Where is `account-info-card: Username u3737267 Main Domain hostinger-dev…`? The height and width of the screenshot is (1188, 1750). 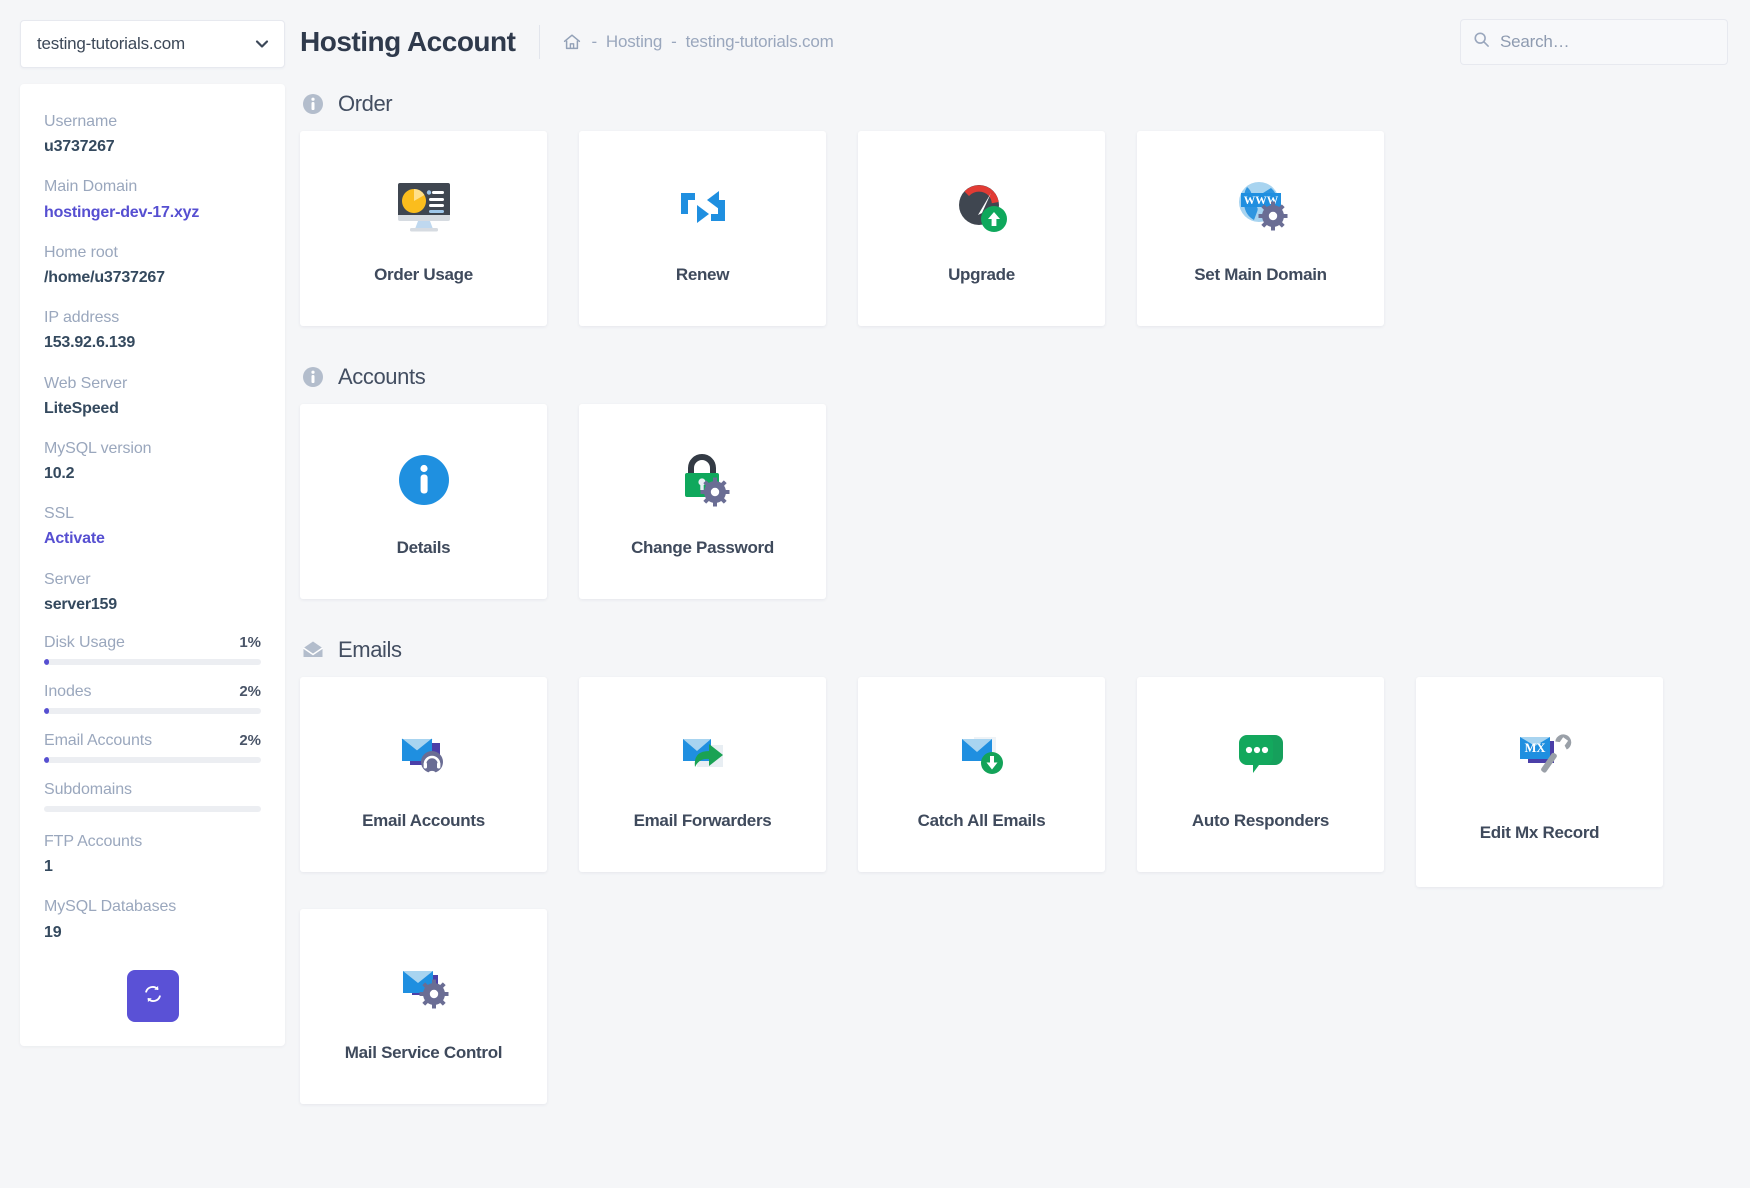
account-info-card: Username u3737267 Main Domain hostinger-dev… is located at coordinates (152, 565).